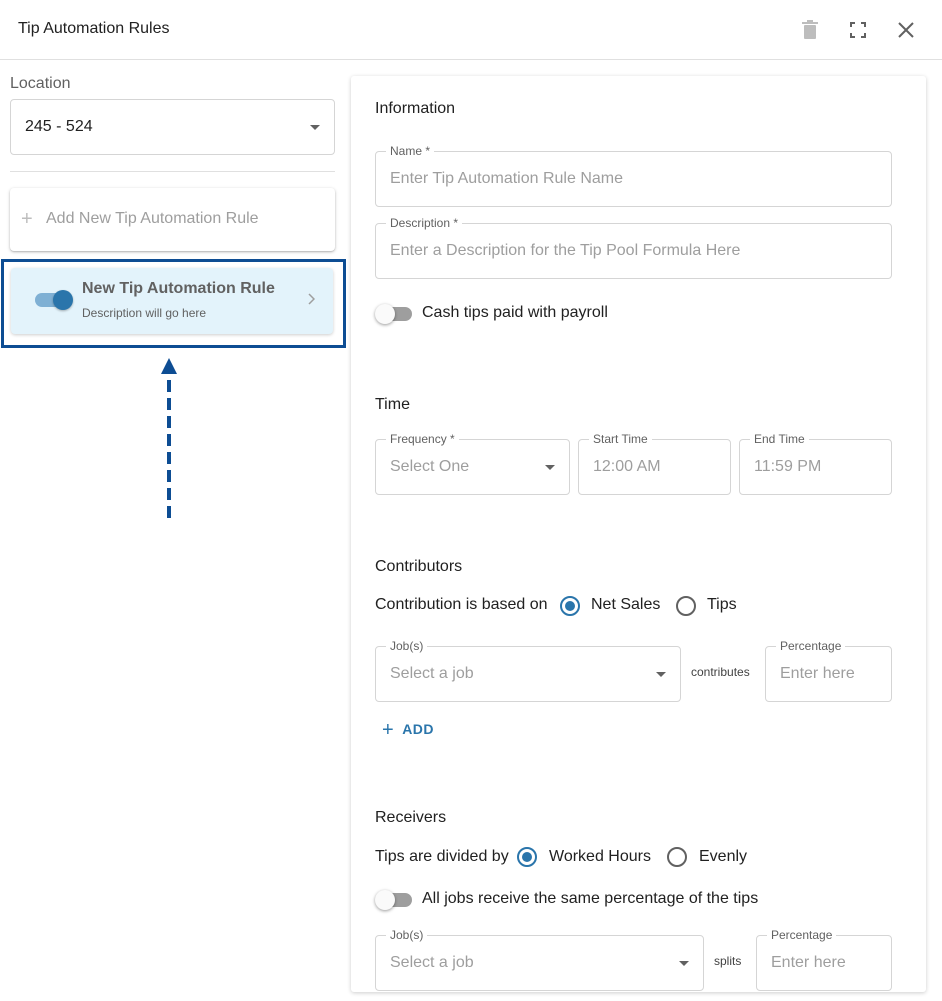 This screenshot has width=942, height=1001. Describe the element at coordinates (422, 439) in the screenshot. I see `frequency-label: Frequency *` at that location.